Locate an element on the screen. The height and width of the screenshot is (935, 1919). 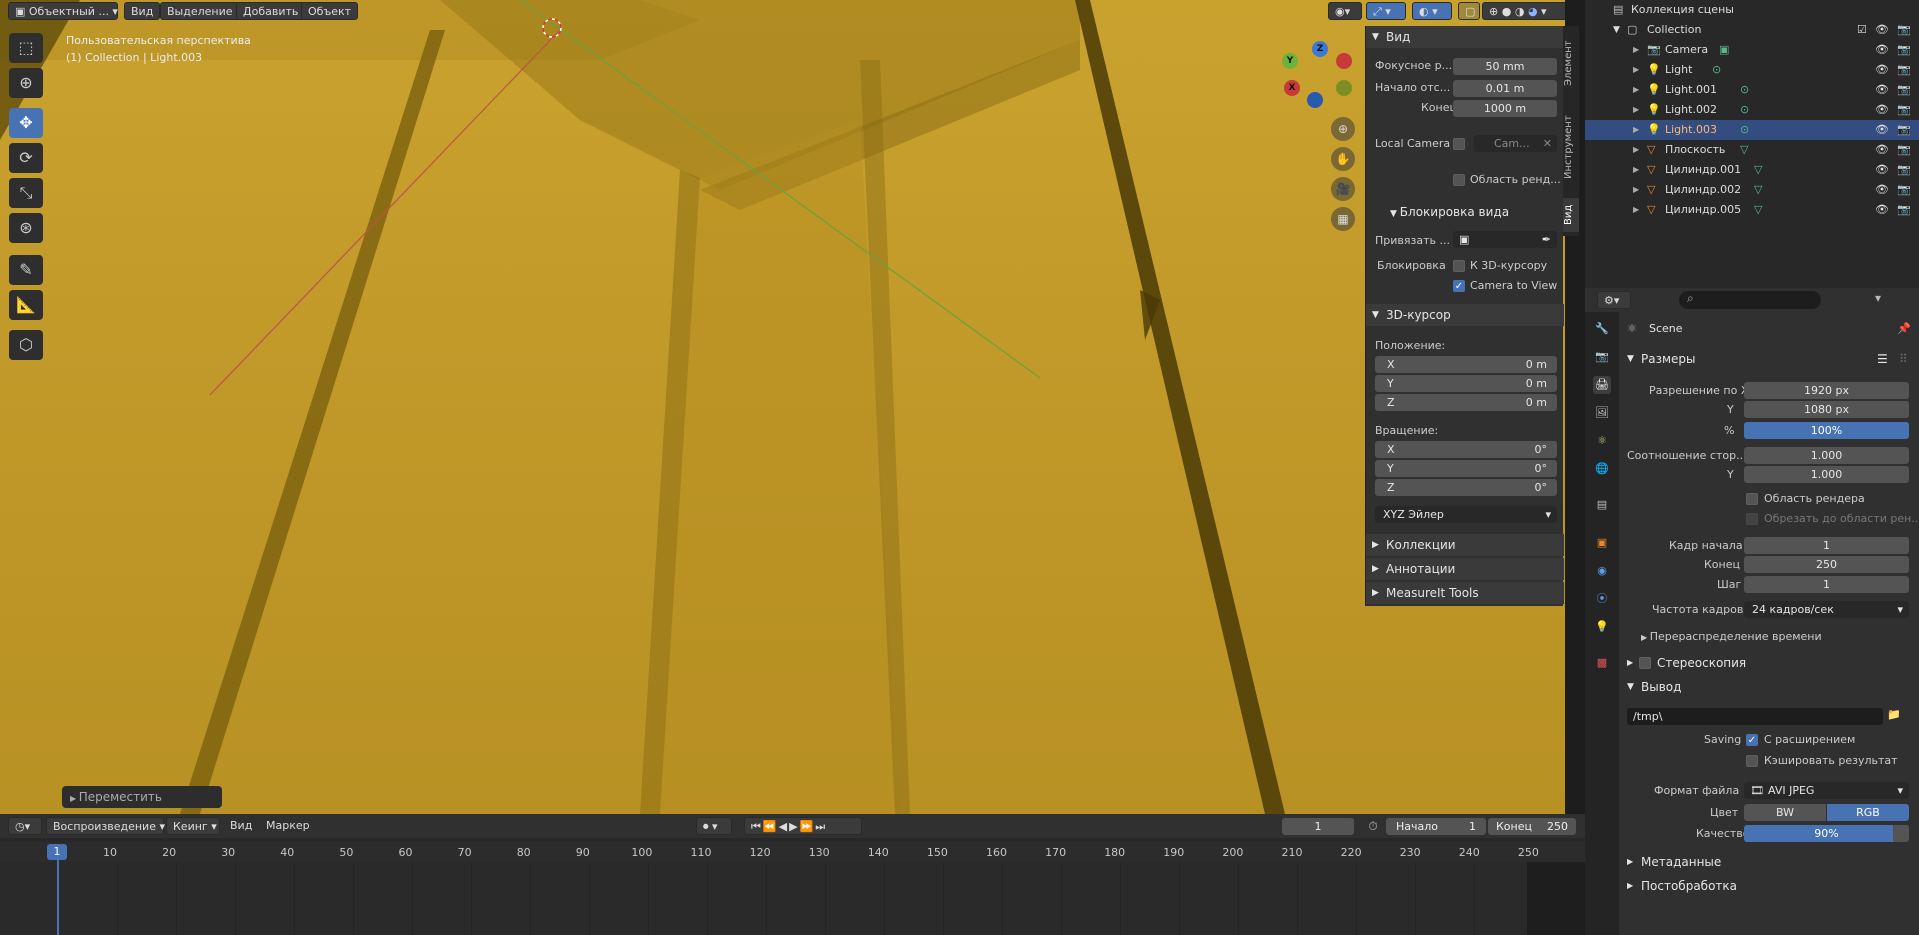
drag-handle-icon: ⠿ is located at coordinates (1903, 359).